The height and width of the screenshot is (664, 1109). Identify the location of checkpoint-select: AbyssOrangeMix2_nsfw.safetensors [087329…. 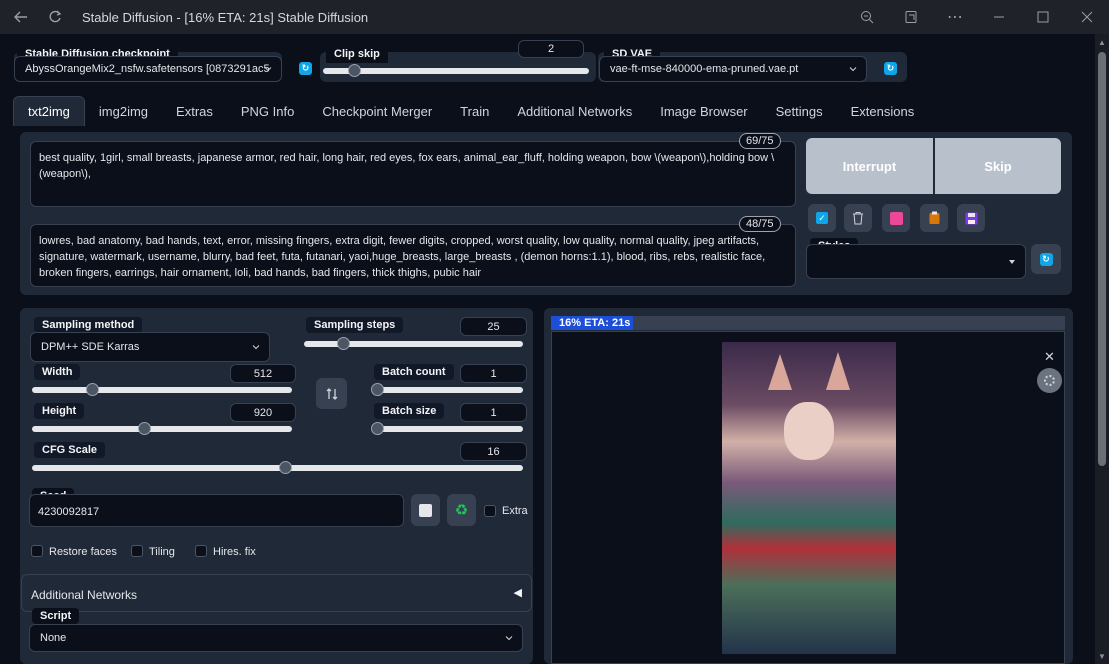
(148, 69).